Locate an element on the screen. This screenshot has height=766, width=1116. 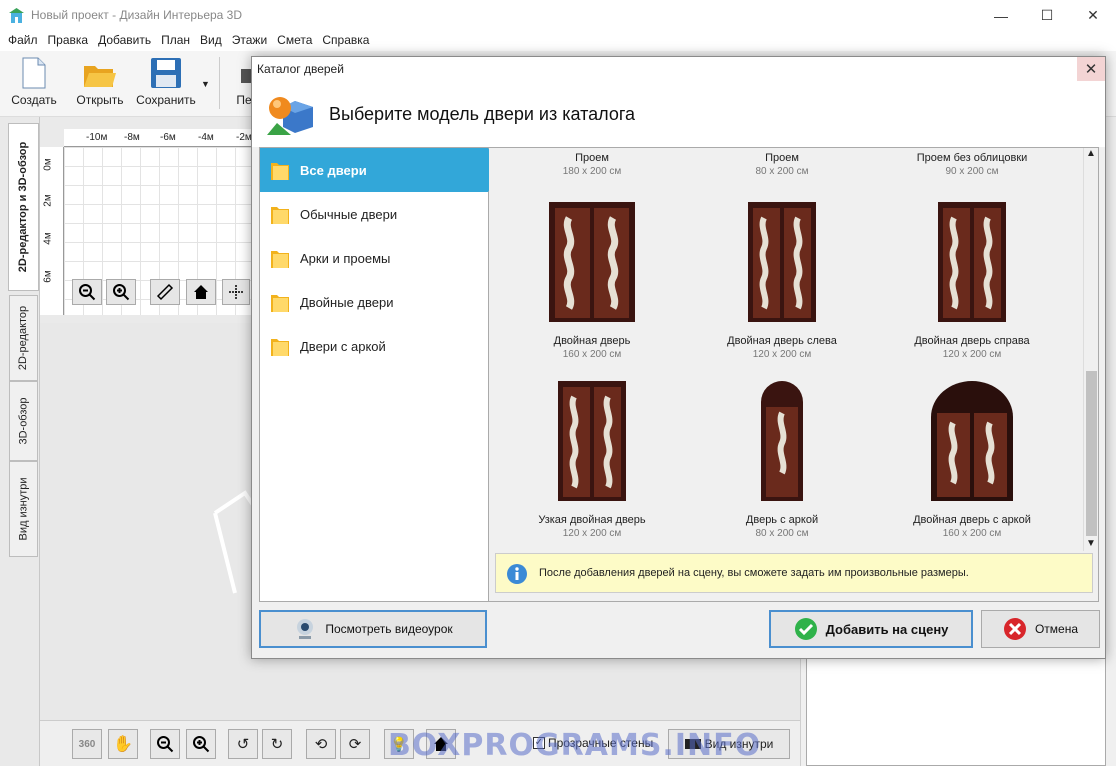
tab-3d: 3D-обзор is located at coordinates (23, 421).